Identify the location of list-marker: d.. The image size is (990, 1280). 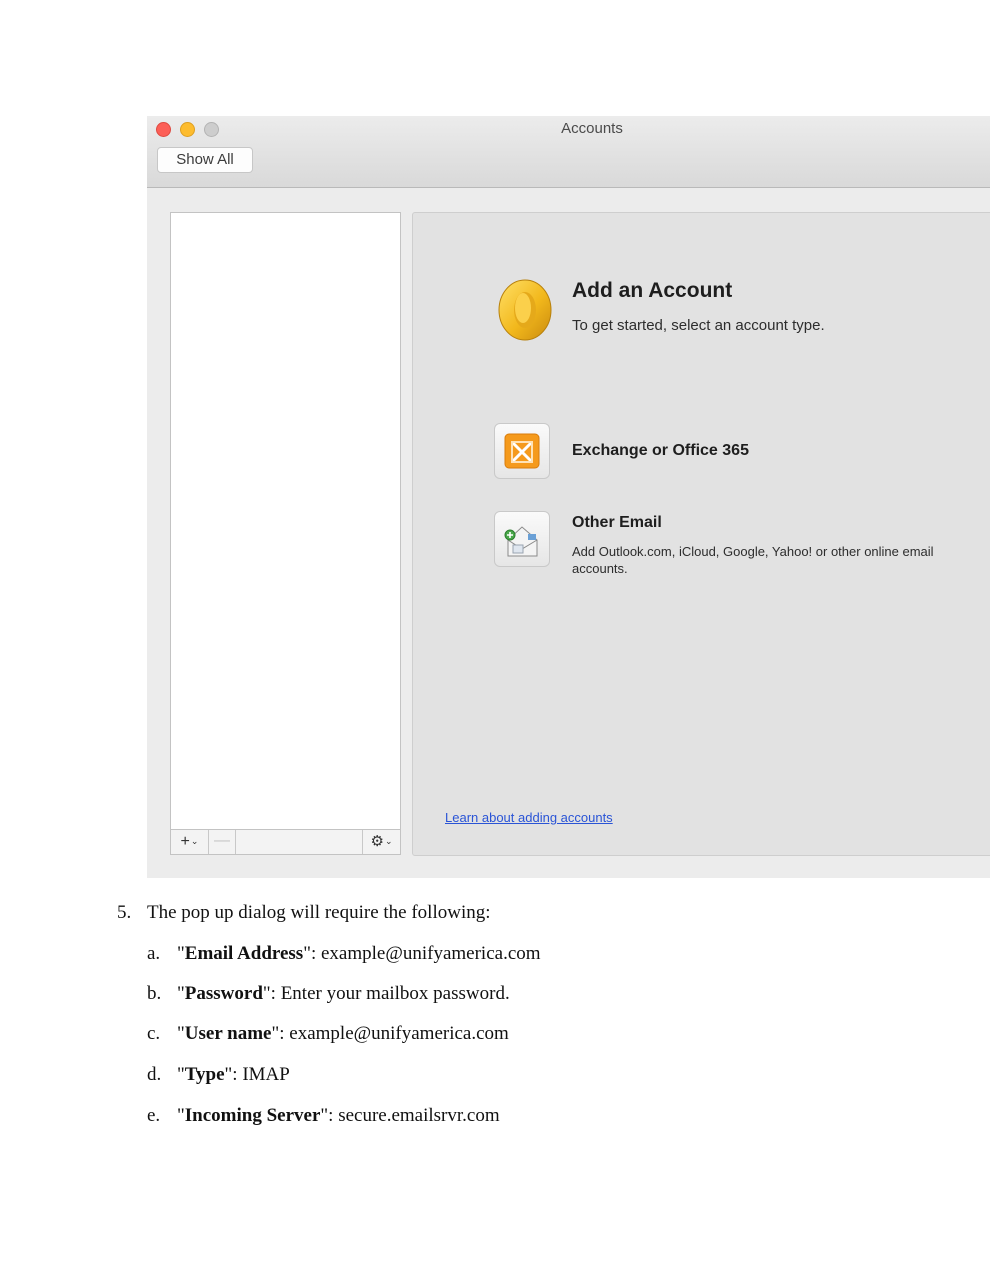
(154, 1074).